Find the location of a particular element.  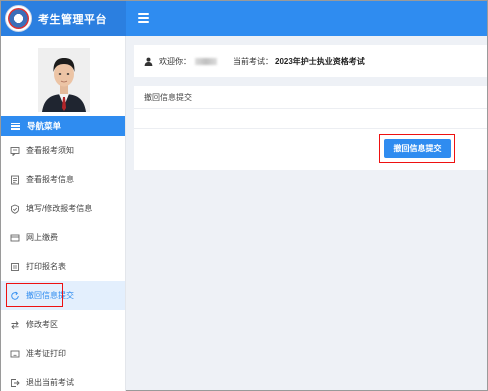

card-icon is located at coordinates (15, 238).